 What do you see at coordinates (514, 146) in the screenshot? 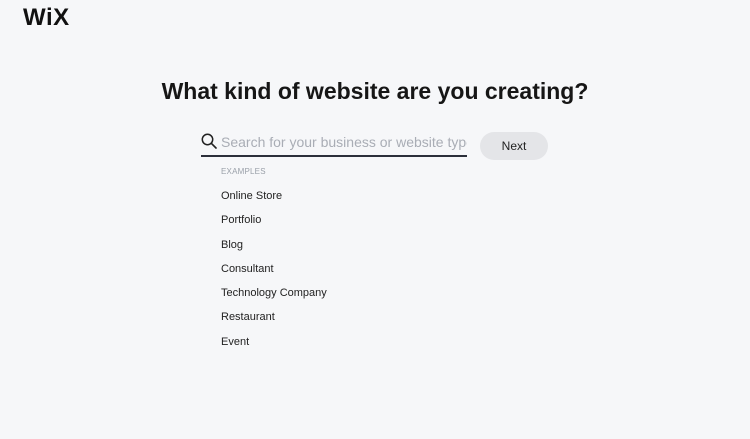
I see `next-button: Next` at bounding box center [514, 146].